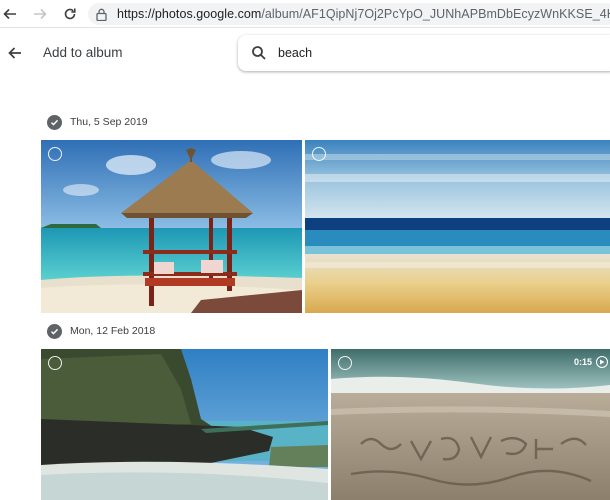  What do you see at coordinates (470, 424) in the screenshot?
I see `video-thumbnail-sand-writing: 0:15` at bounding box center [470, 424].